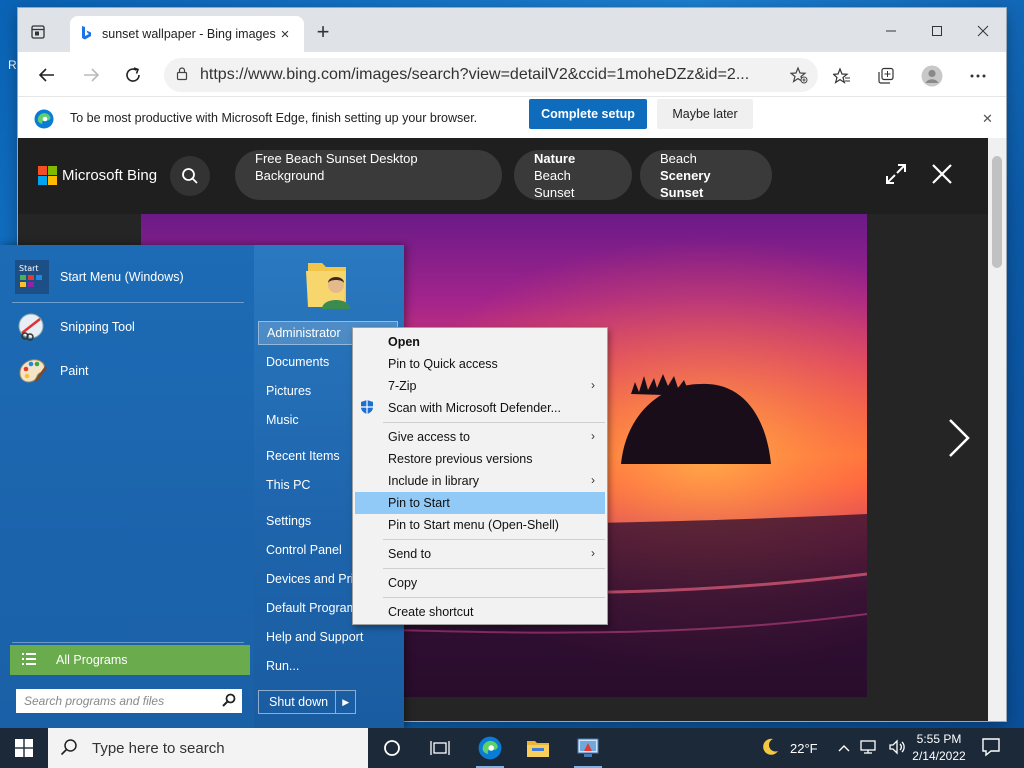  What do you see at coordinates (480, 386) in the screenshot?
I see `ctx-7zip: 7-Zip ›` at bounding box center [480, 386].